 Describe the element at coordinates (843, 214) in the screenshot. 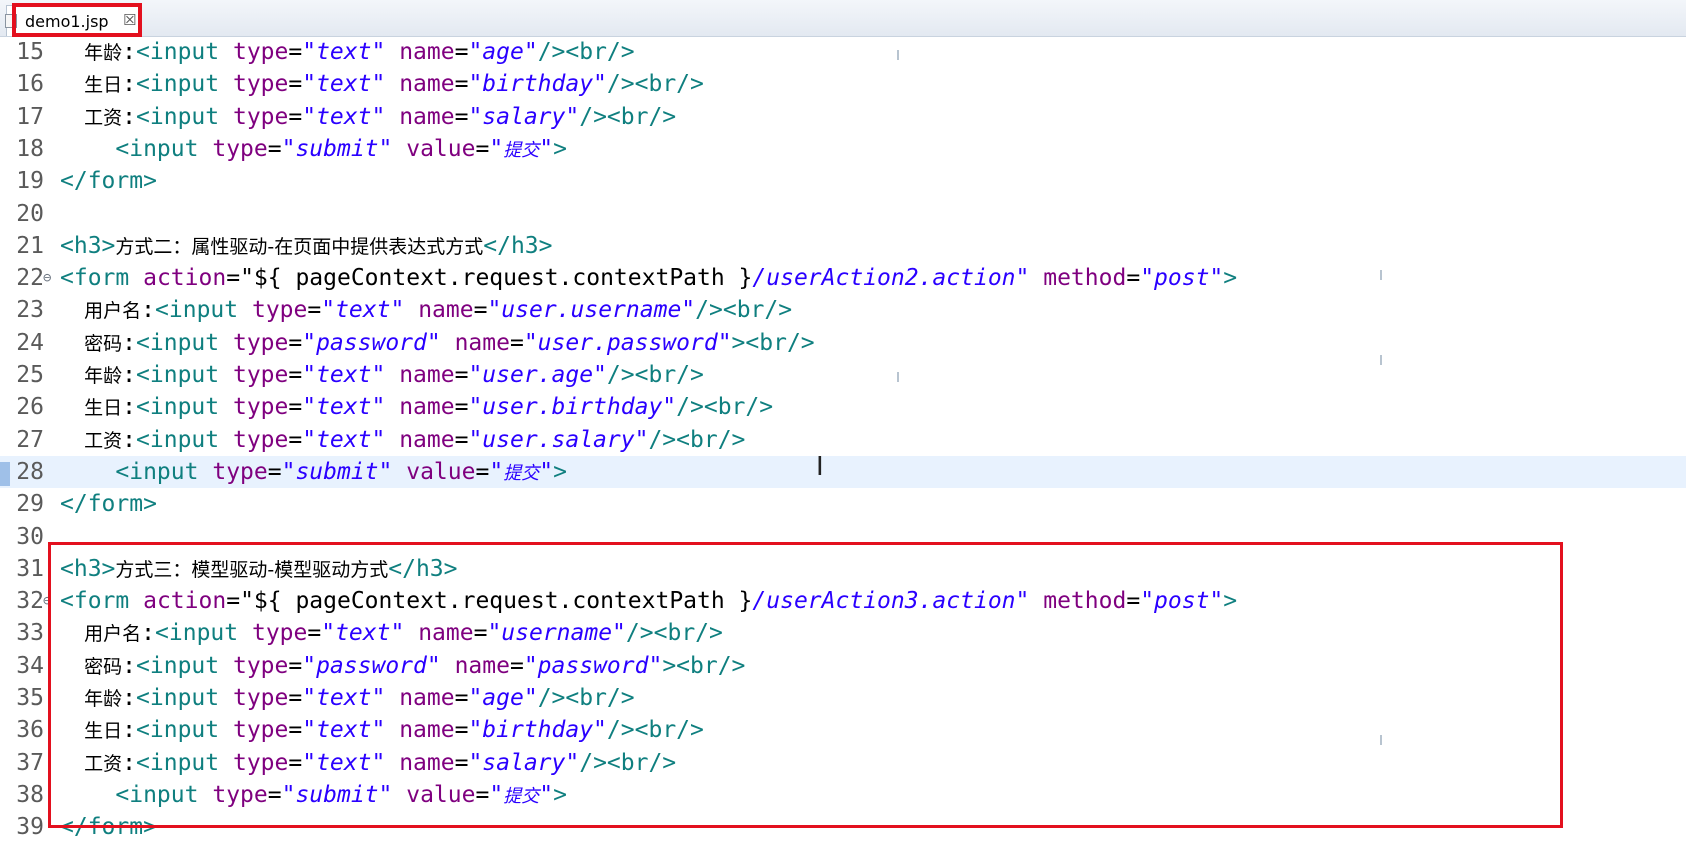

I see `code-line: 20` at that location.